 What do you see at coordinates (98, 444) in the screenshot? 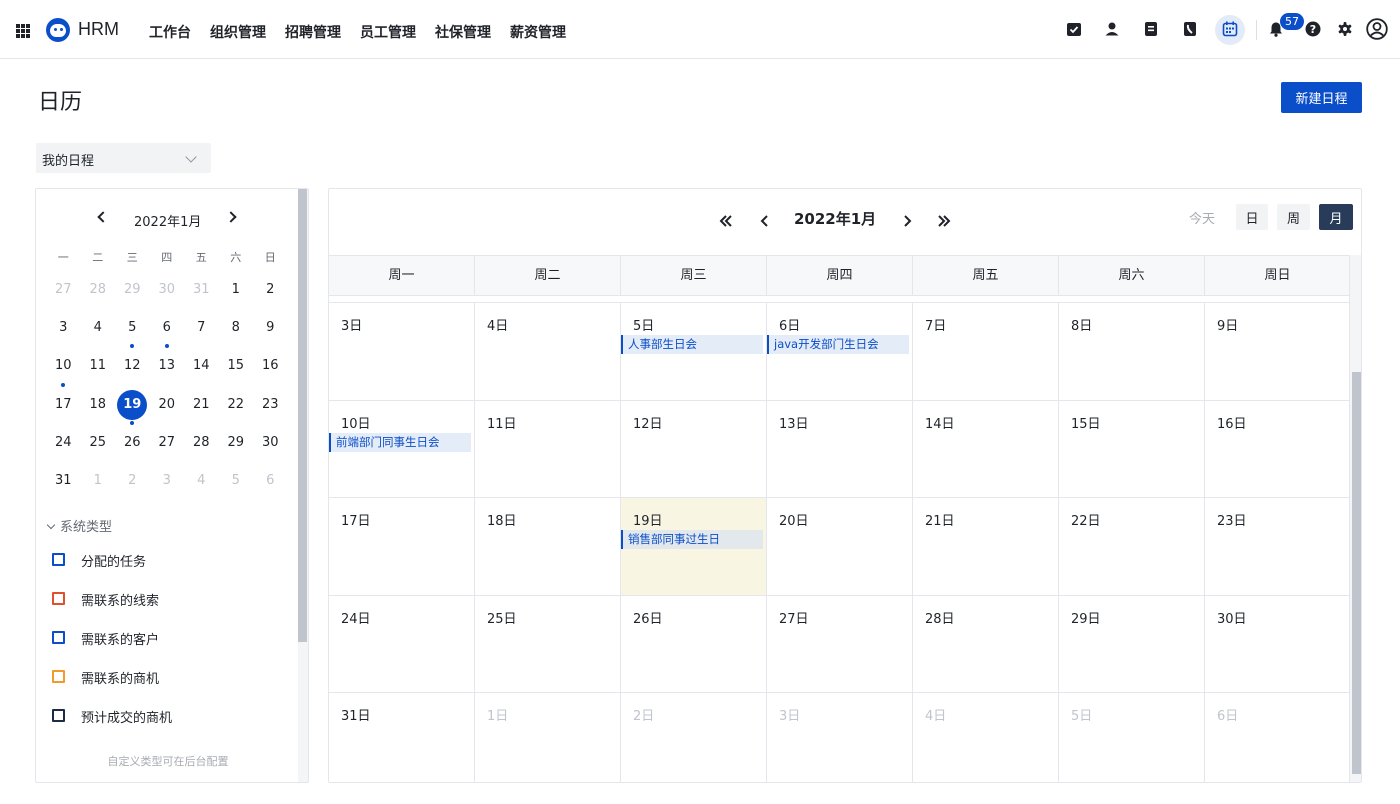
I see `mini-day: 25` at bounding box center [98, 444].